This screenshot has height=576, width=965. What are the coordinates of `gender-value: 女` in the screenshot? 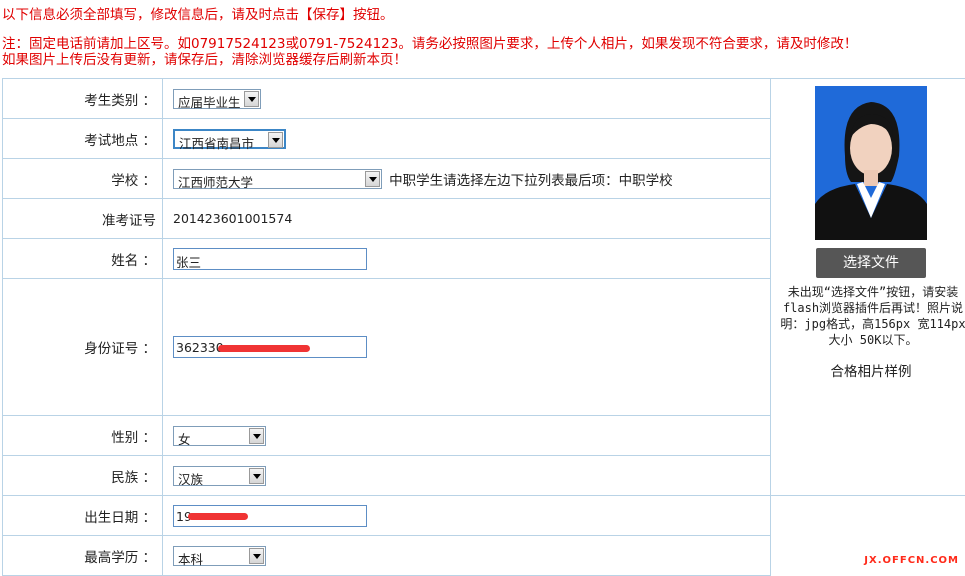 It's located at (184, 438).